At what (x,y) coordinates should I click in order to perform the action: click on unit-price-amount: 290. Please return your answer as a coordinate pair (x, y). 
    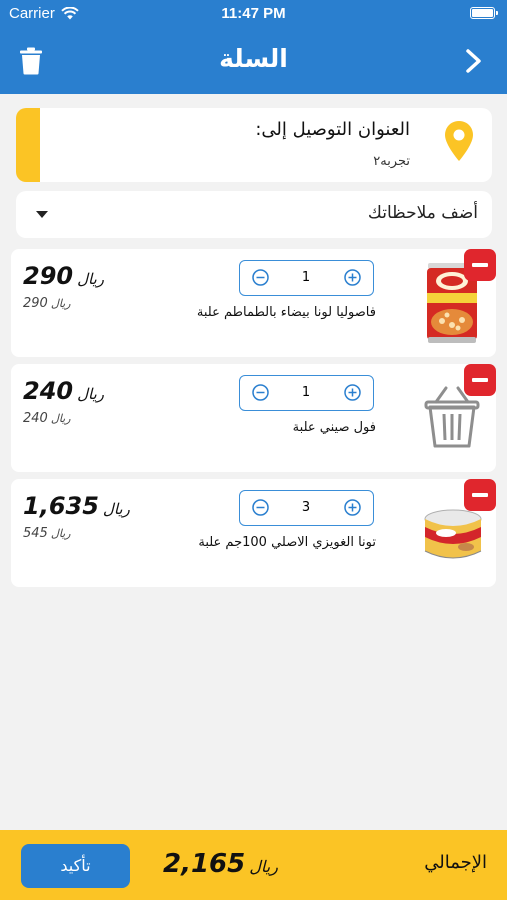
    Looking at the image, I should click on (35, 303).